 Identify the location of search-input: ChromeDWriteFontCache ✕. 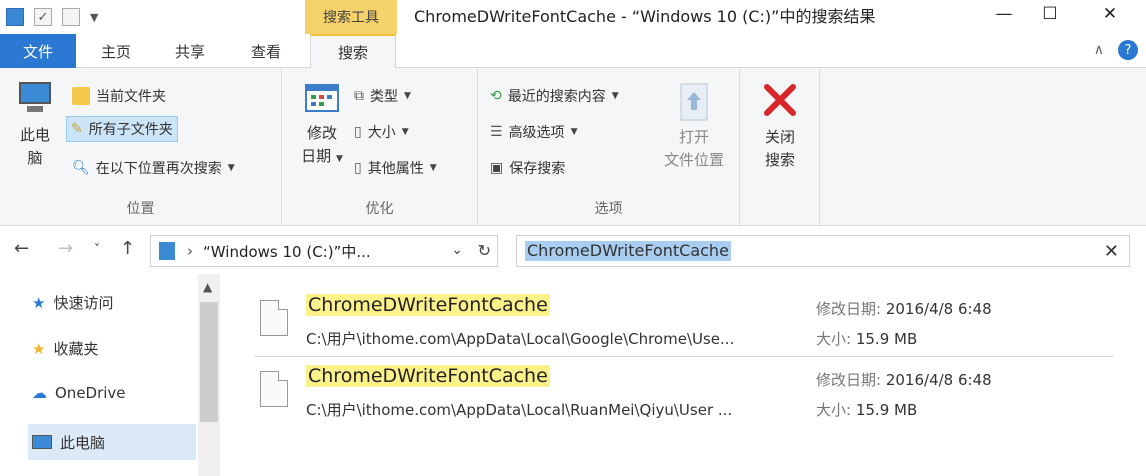
(823, 251).